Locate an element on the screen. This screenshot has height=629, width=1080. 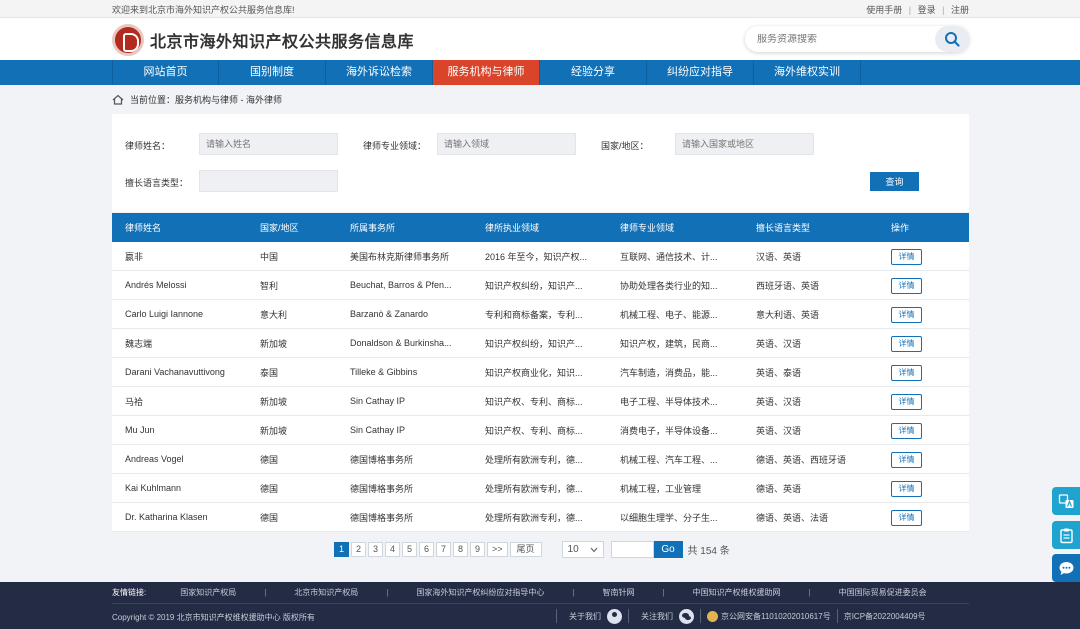
page-size-select: 10 is located at coordinates (582, 549).